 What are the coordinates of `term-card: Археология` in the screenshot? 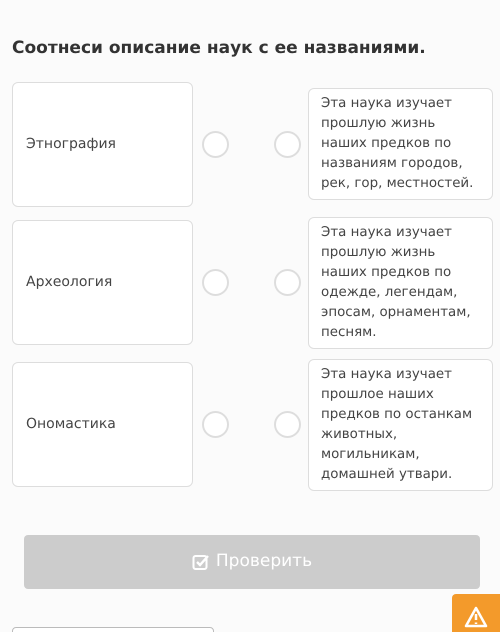 It's located at (102, 282).